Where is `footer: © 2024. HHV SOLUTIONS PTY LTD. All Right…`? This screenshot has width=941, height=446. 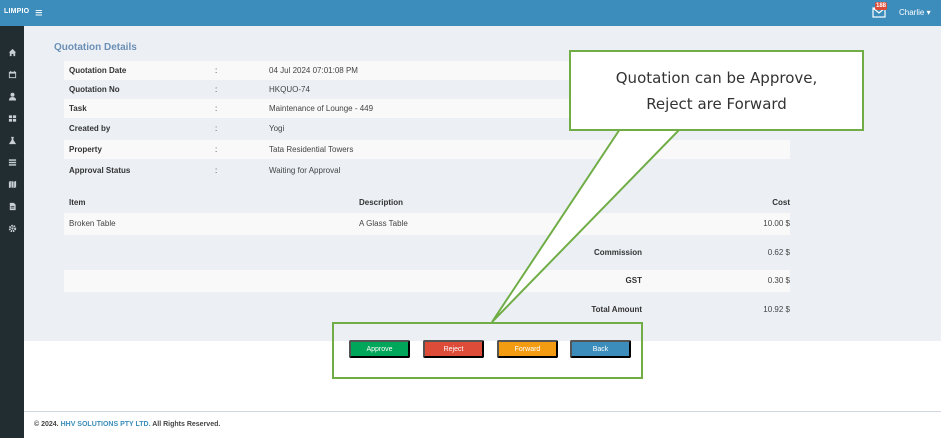 footer: © 2024. HHV SOLUTIONS PTY LTD. All Right… is located at coordinates (482, 424).